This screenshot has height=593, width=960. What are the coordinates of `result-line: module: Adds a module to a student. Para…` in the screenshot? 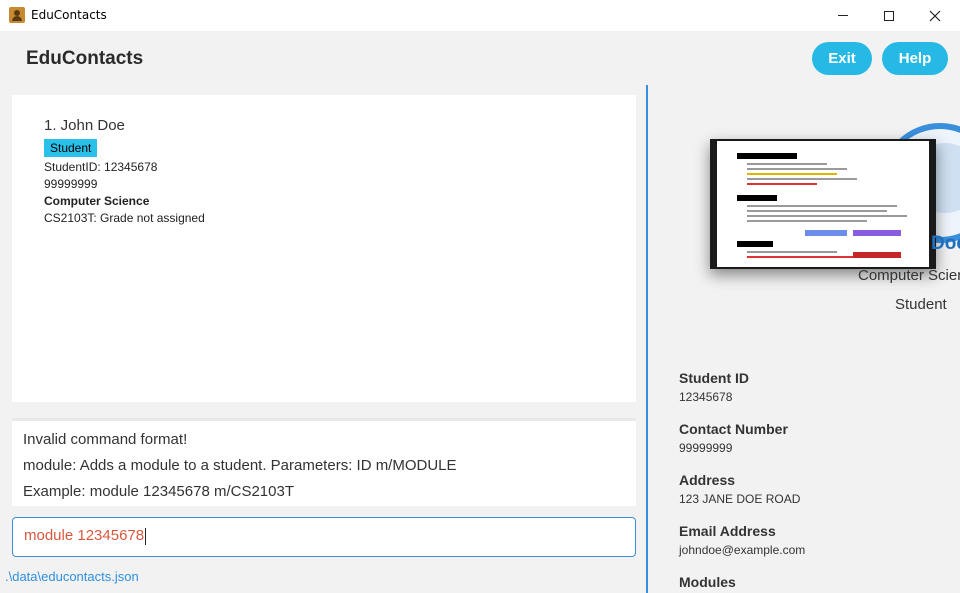 It's located at (240, 465).